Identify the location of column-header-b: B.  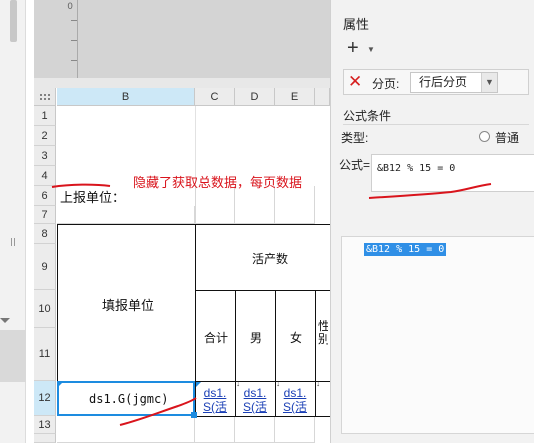
(126, 97).